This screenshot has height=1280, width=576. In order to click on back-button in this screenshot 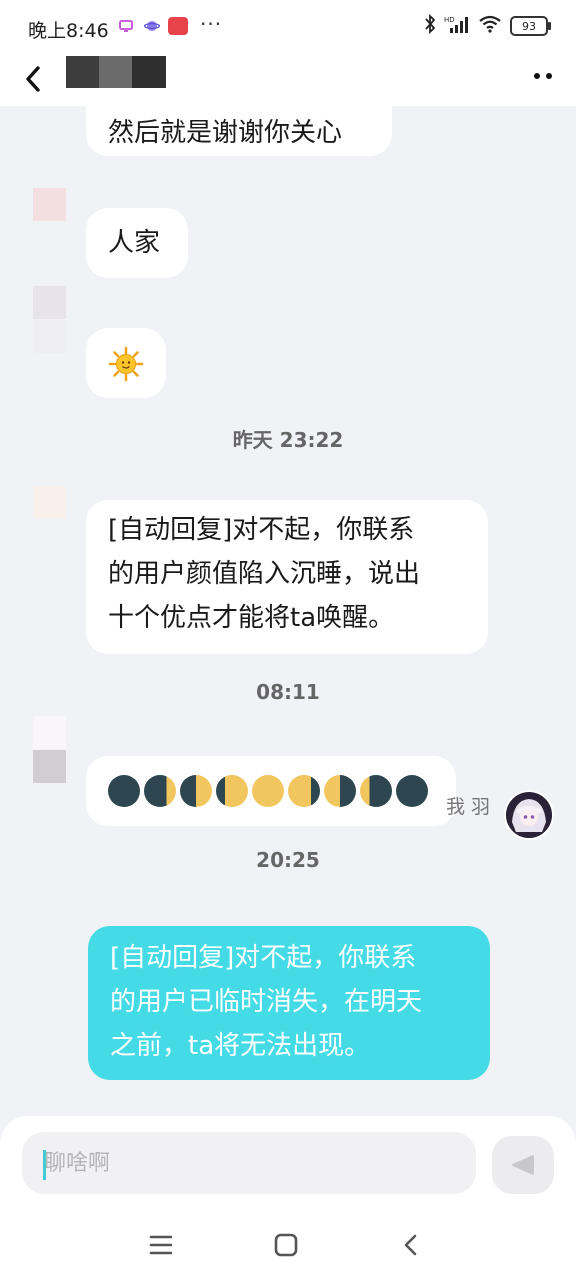, I will do `click(34, 80)`.